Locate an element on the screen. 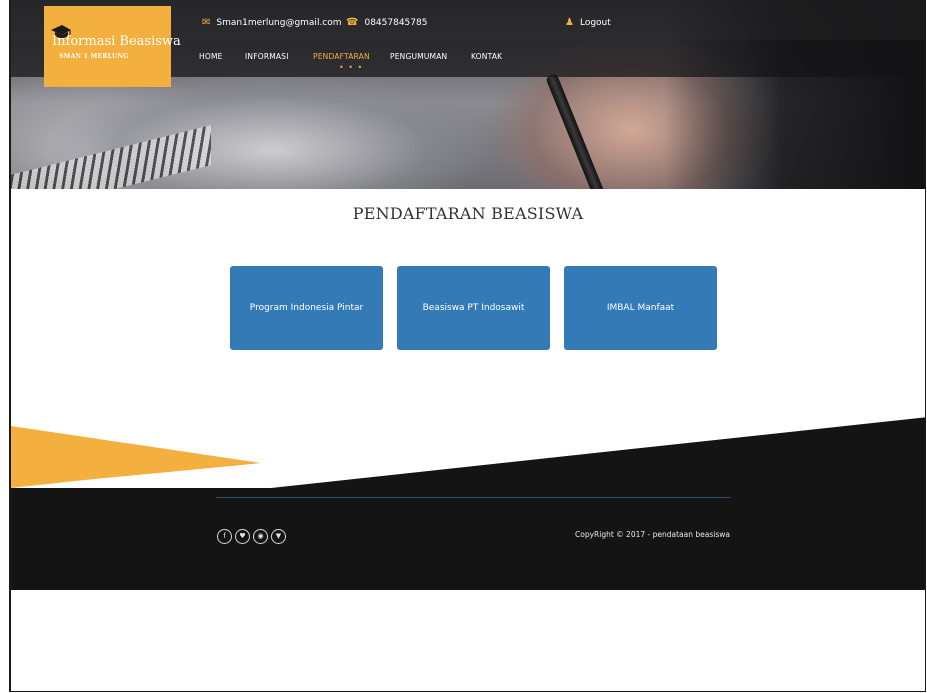 The image size is (927, 693). envelope-icon: ✉ is located at coordinates (206, 22).